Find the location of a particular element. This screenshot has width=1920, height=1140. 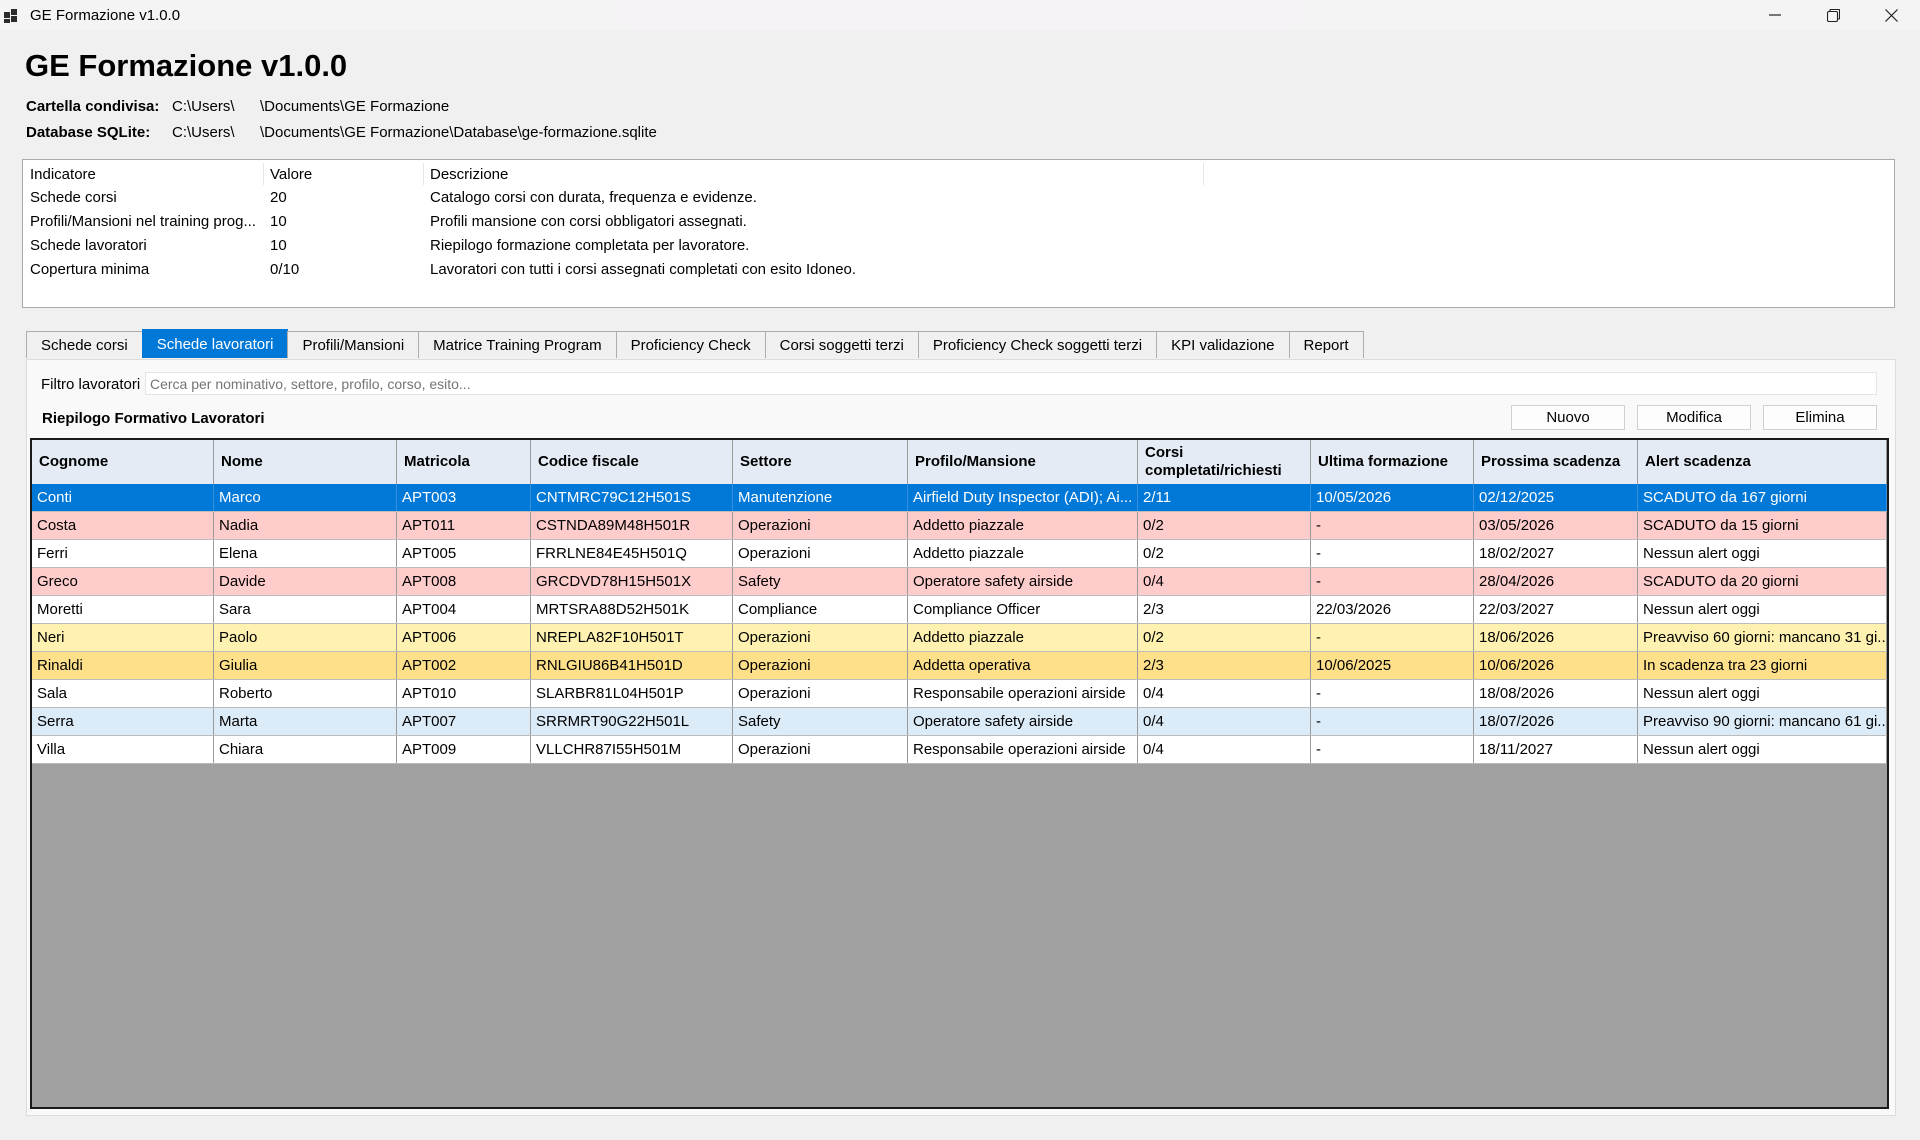

cell-name: Giulia is located at coordinates (305, 665).